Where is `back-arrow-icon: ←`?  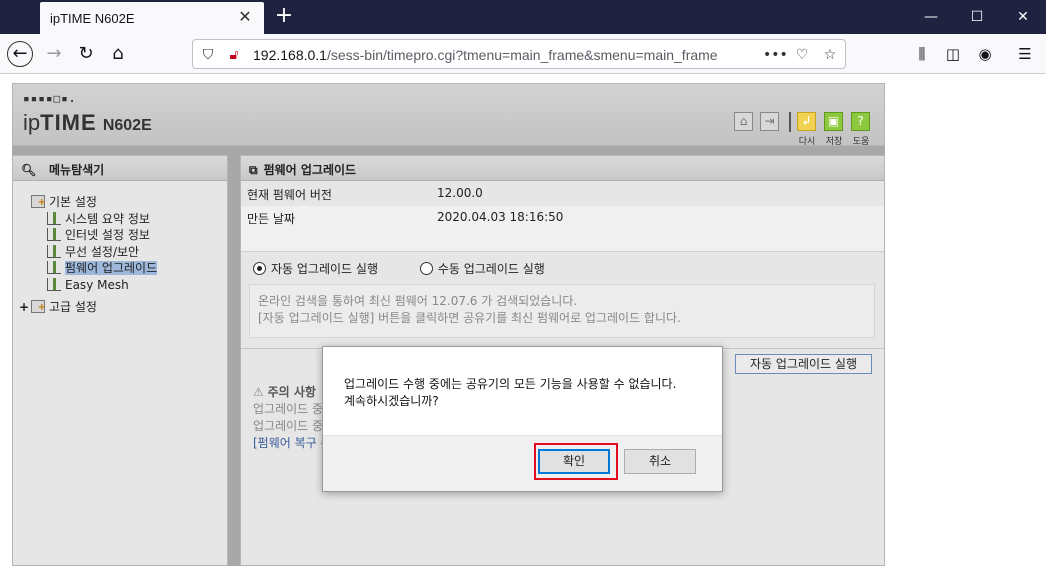
back-arrow-icon: ← is located at coordinates (20, 54).